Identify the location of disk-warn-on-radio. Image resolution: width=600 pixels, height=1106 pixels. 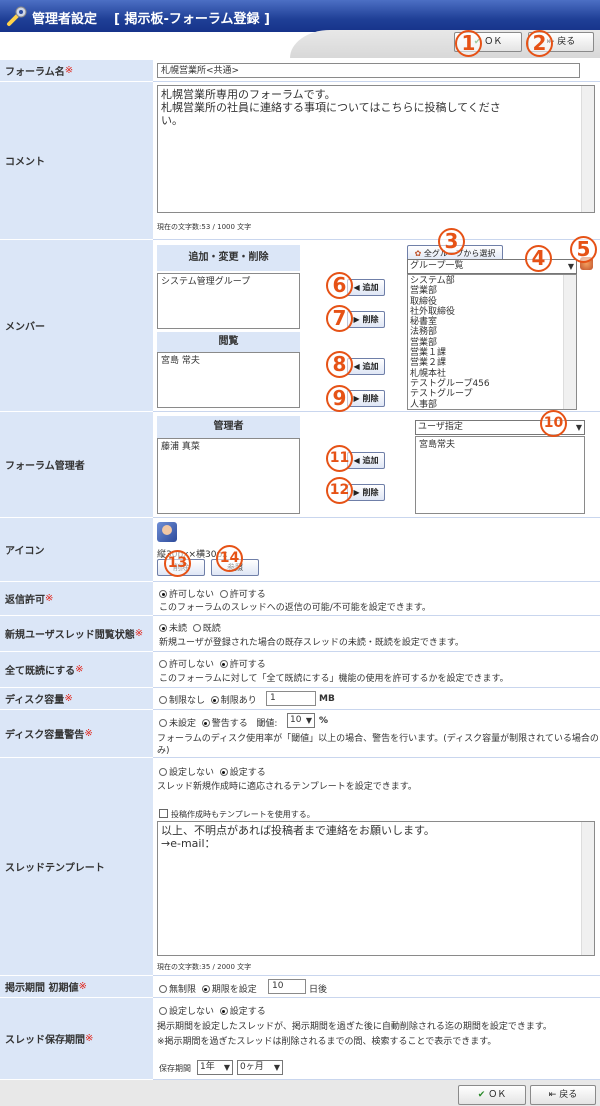
(205, 723).